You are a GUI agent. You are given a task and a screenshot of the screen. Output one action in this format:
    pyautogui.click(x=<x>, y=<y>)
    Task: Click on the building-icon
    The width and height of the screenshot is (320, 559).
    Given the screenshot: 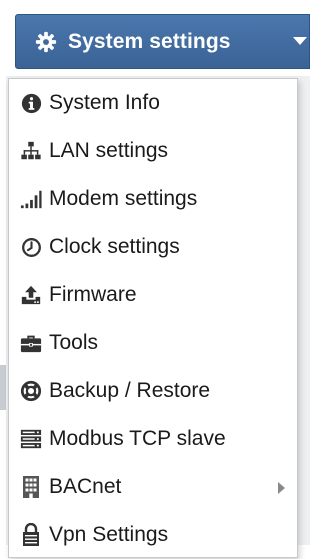 What is the action you would take?
    pyautogui.click(x=31, y=487)
    